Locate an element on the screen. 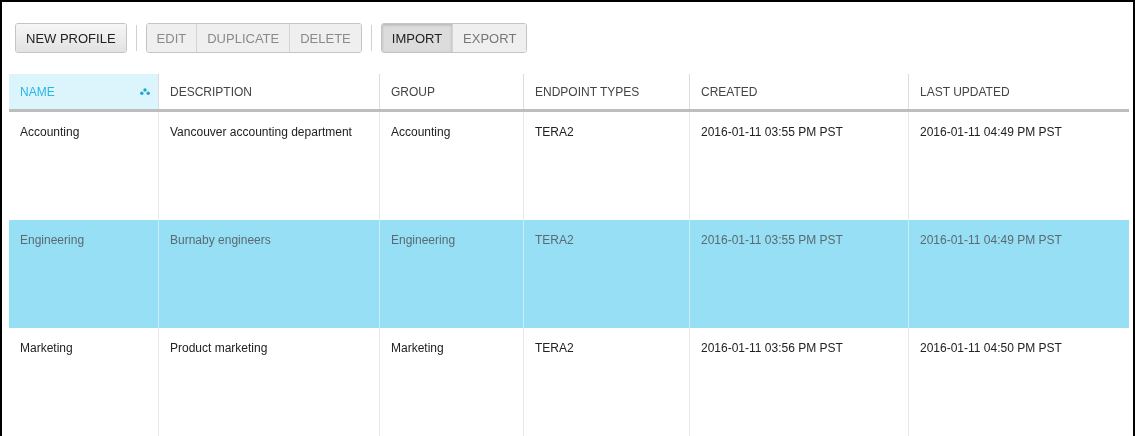 This screenshot has height=436, width=1135. column-header: ENDPOINT TYPES is located at coordinates (606, 91).